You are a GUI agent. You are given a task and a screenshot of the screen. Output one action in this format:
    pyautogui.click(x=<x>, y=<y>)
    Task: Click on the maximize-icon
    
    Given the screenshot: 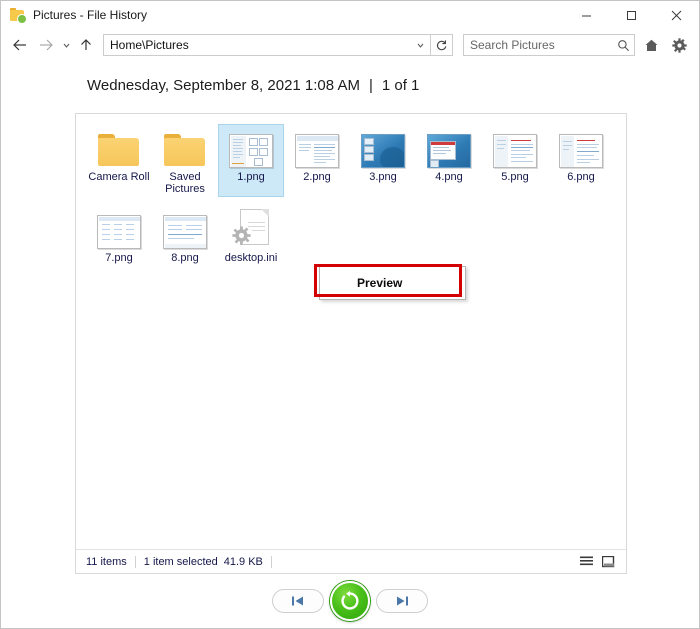 What is the action you would take?
    pyautogui.click(x=631, y=15)
    